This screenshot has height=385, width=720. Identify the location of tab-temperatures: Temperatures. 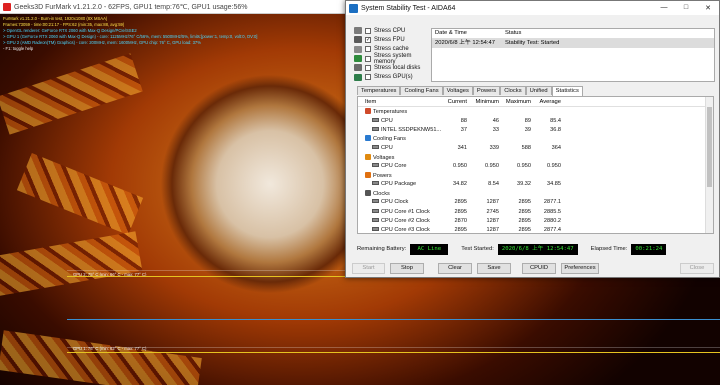
(379, 90).